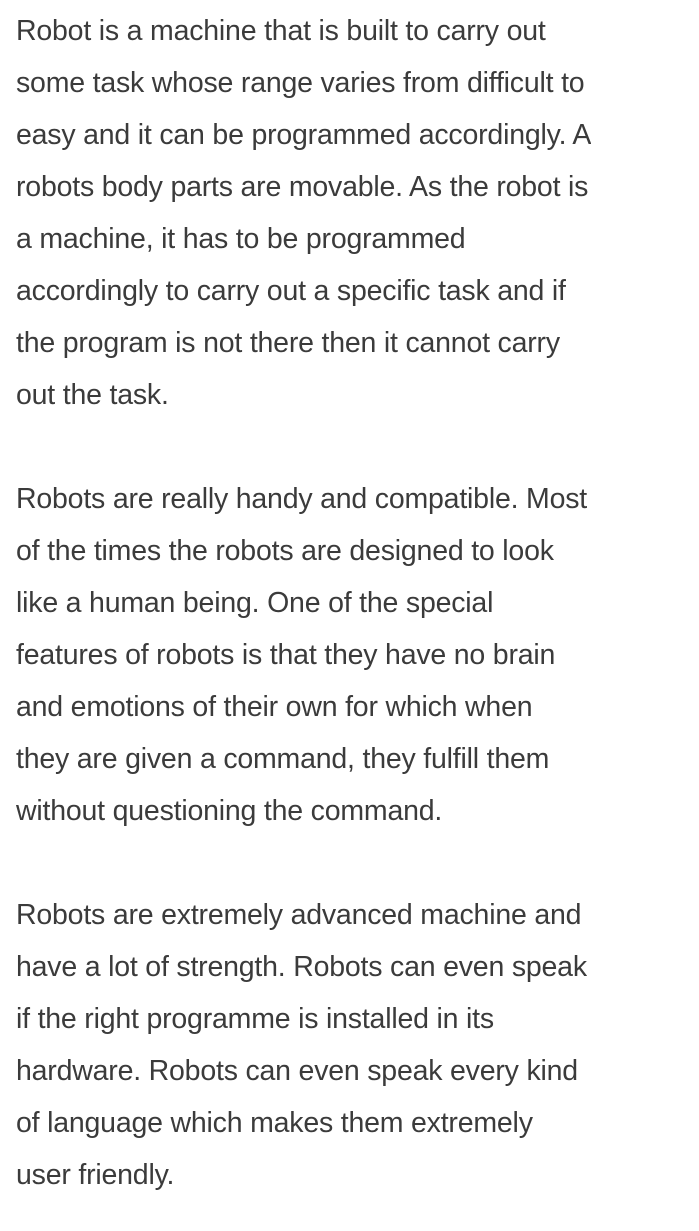 The width and height of the screenshot is (699, 1231). What do you see at coordinates (229, 811) in the screenshot?
I see `text-line: without questioning the command.` at bounding box center [229, 811].